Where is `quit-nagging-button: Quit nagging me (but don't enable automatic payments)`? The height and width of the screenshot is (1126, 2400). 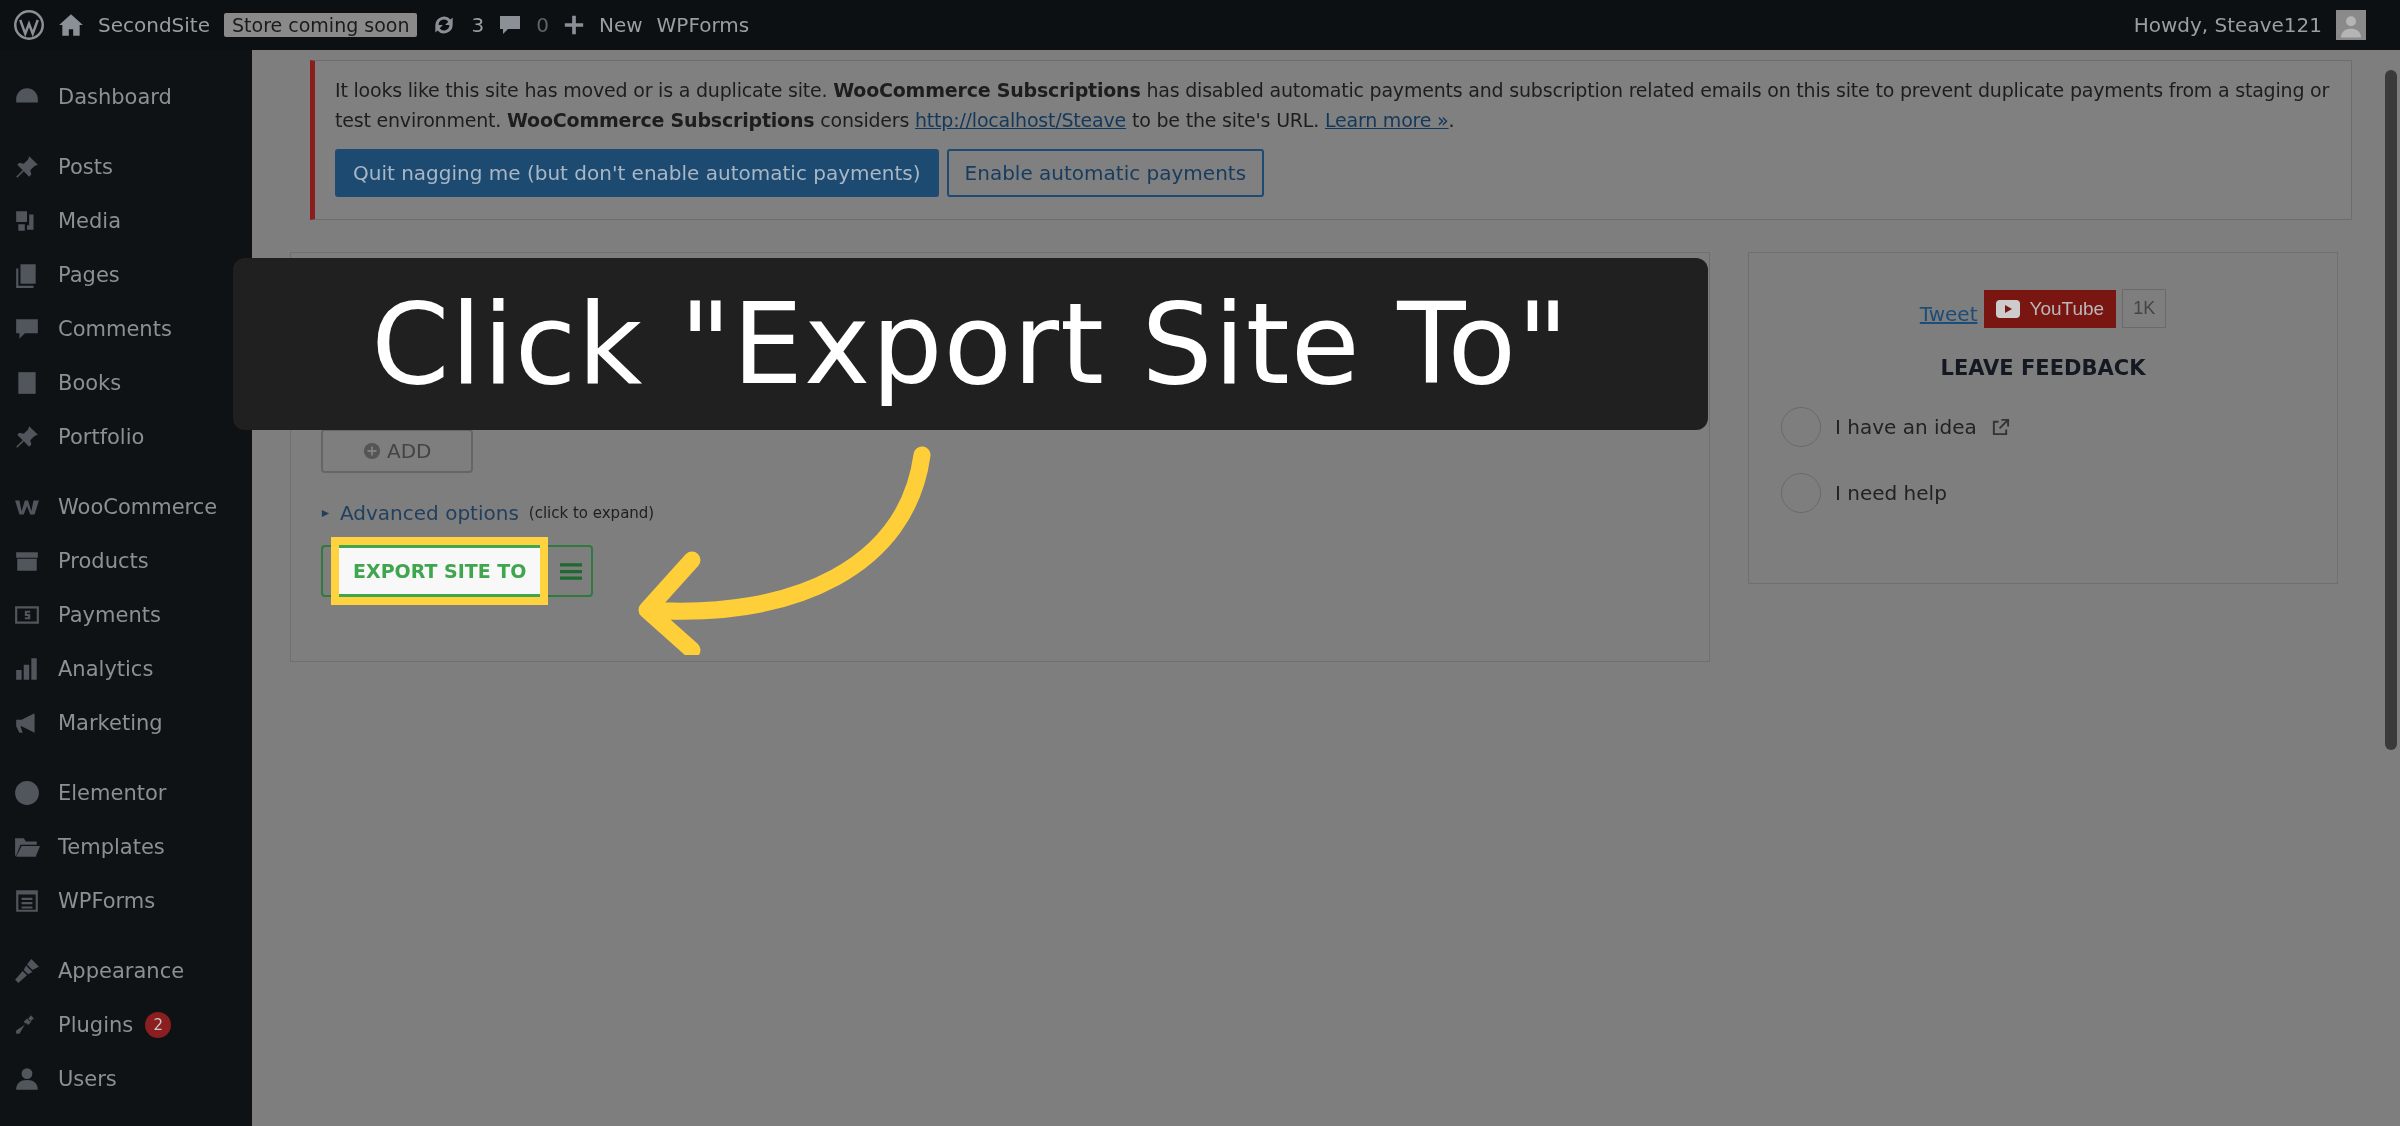
quit-nagging-button: Quit nagging me (but don't enable automatic payments) is located at coordinates (637, 173).